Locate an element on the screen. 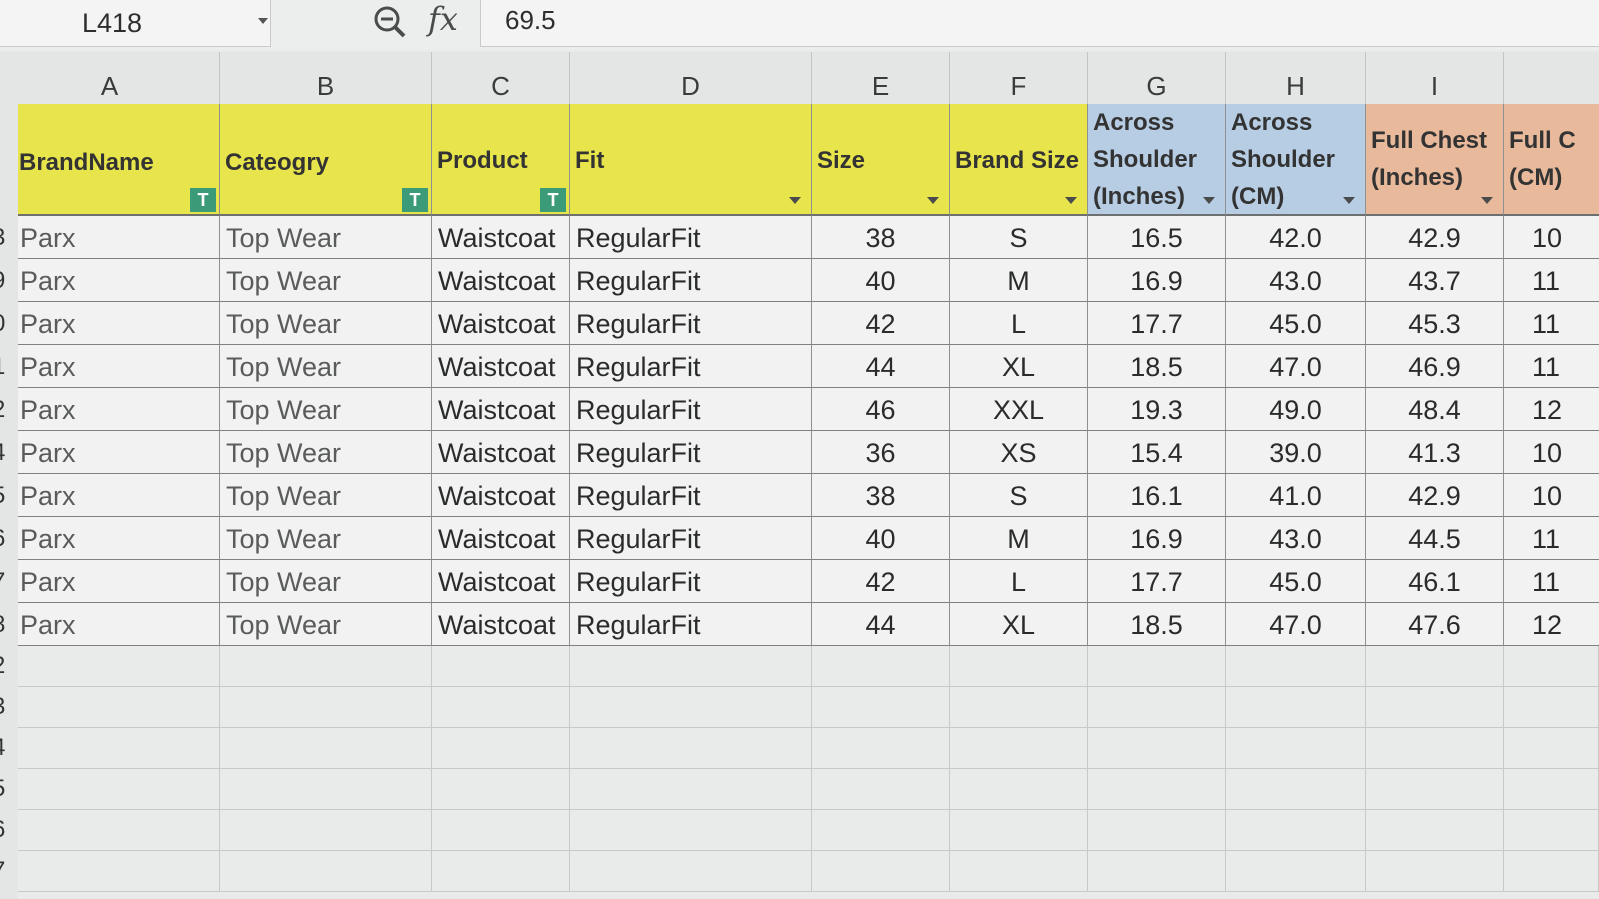  cell-shoulder-cm: 39.0 is located at coordinates (1296, 452).